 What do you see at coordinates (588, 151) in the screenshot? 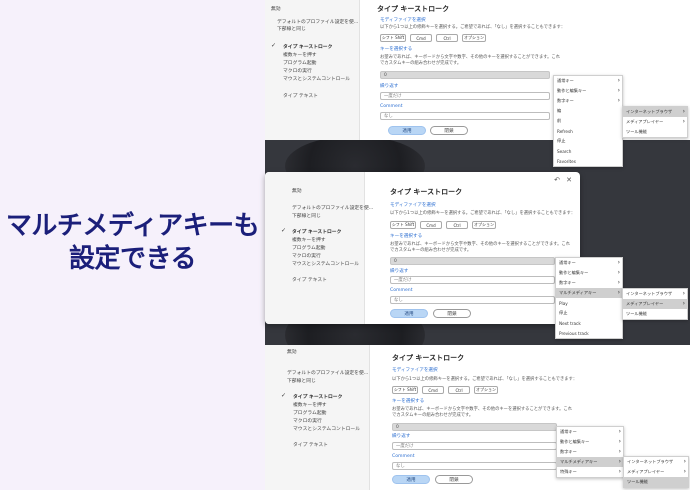
I see `menu-item: Search` at bounding box center [588, 151].